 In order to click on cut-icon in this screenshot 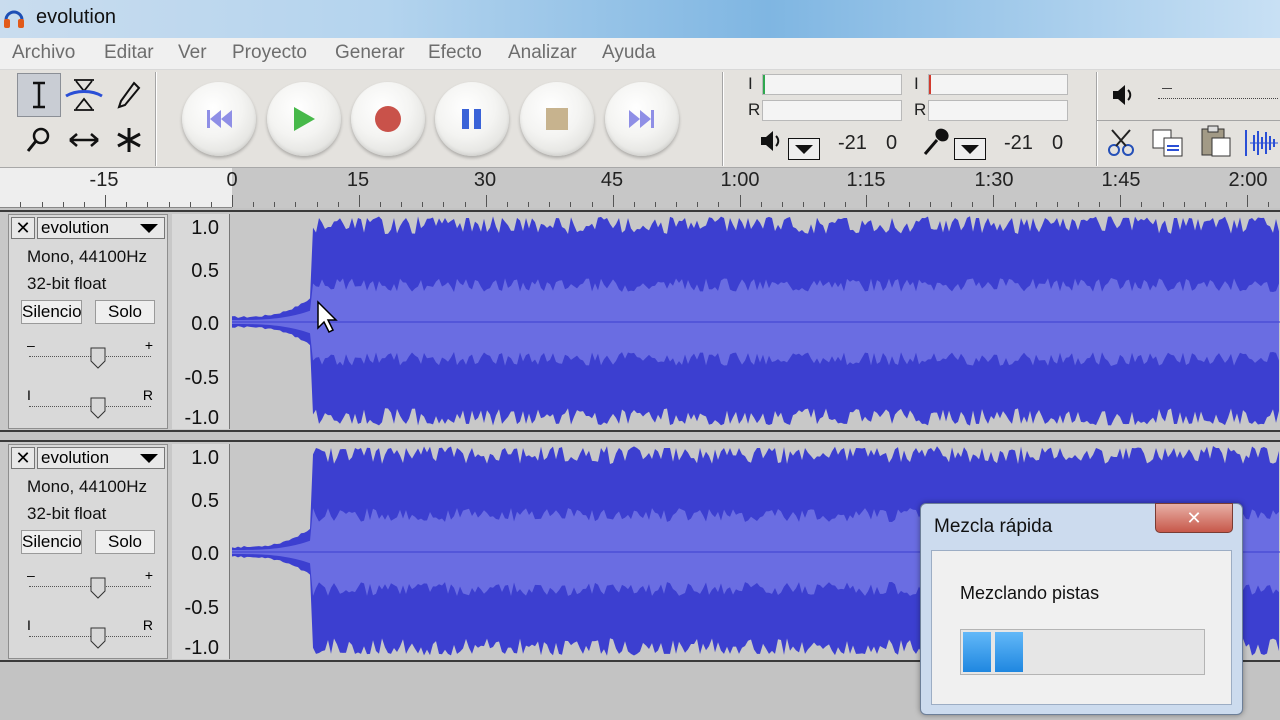, I will do `click(1121, 143)`.